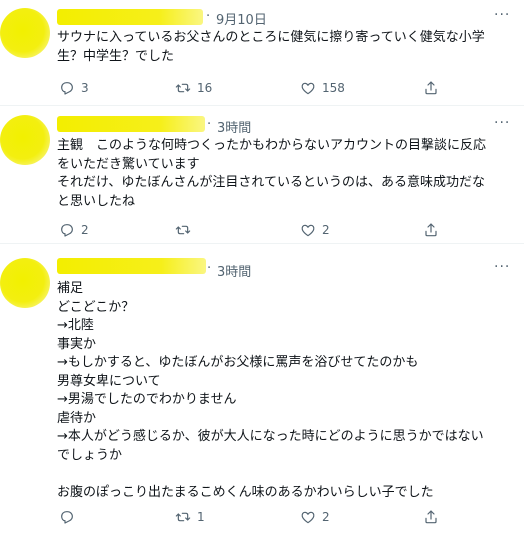 Image resolution: width=524 pixels, height=536 pixels. Describe the element at coordinates (77, 344) in the screenshot. I see `tweet-text-line: 事実か` at that location.